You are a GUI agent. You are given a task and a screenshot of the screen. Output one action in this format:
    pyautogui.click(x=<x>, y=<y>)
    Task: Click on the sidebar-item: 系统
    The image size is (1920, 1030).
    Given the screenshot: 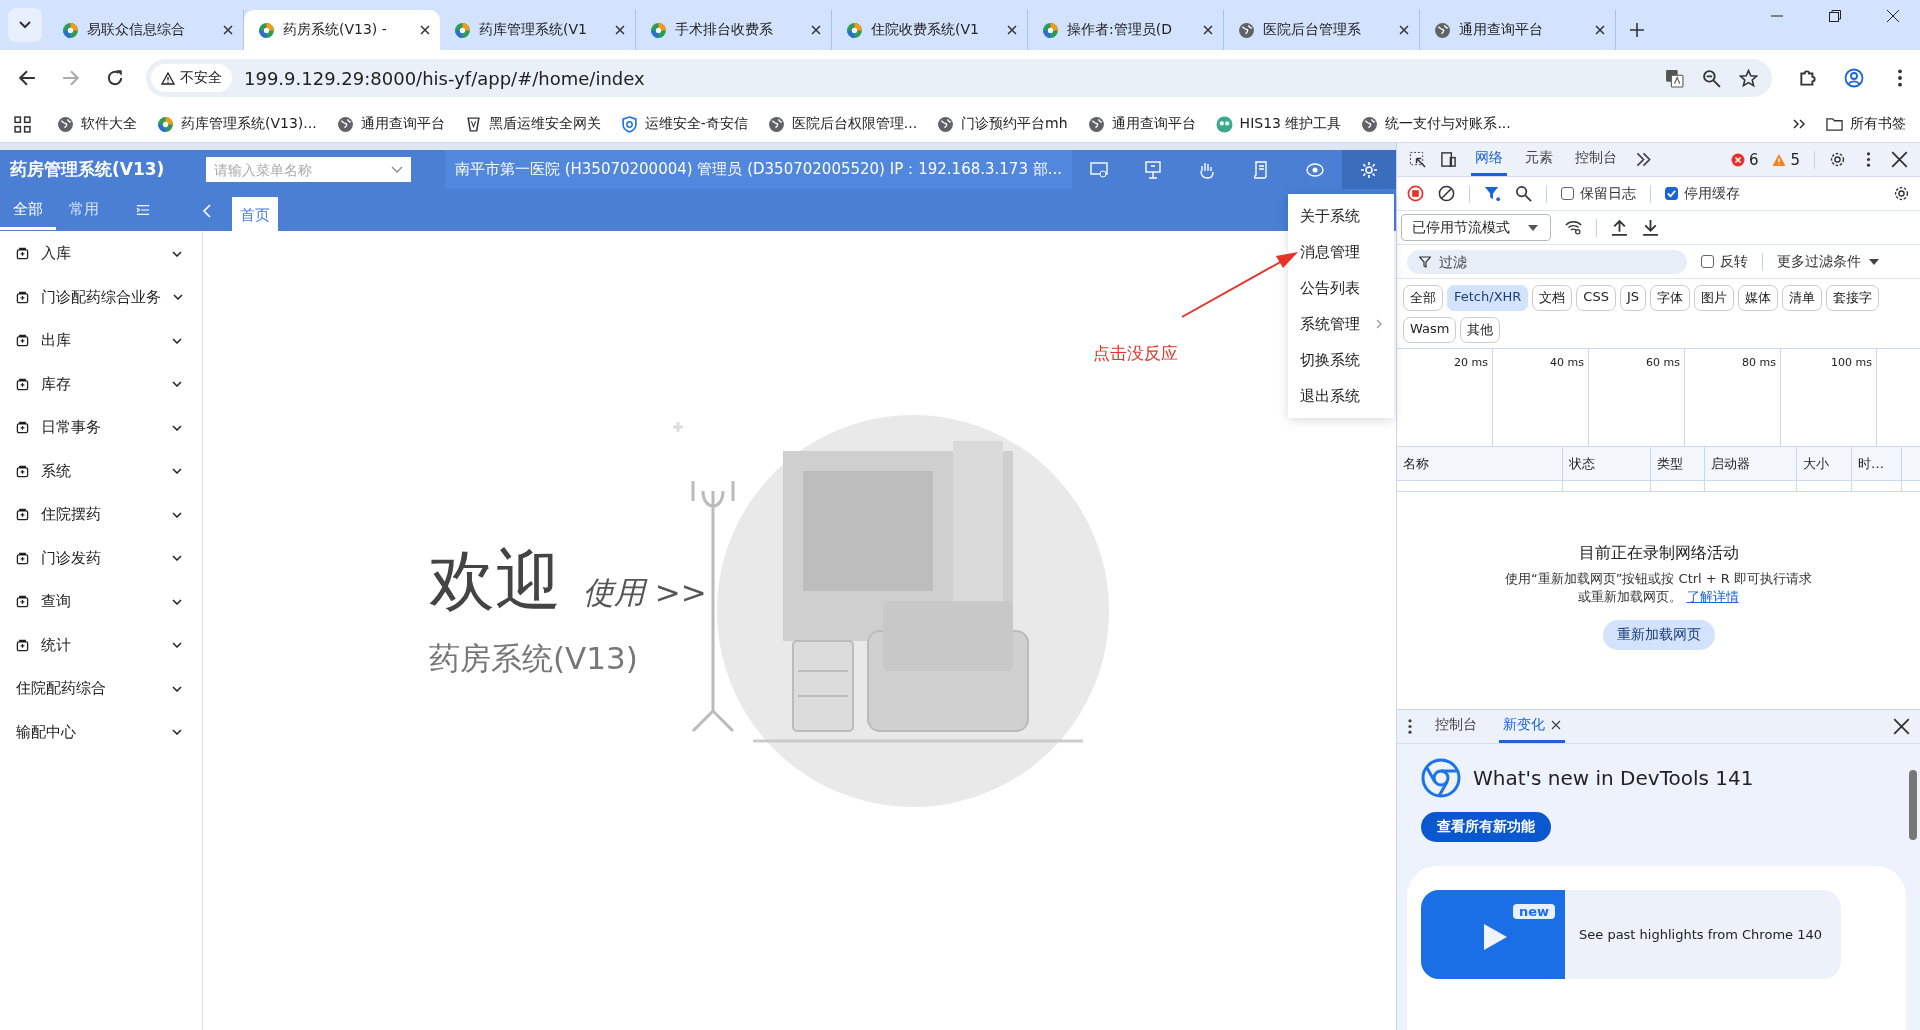 What is the action you would take?
    pyautogui.click(x=101, y=471)
    